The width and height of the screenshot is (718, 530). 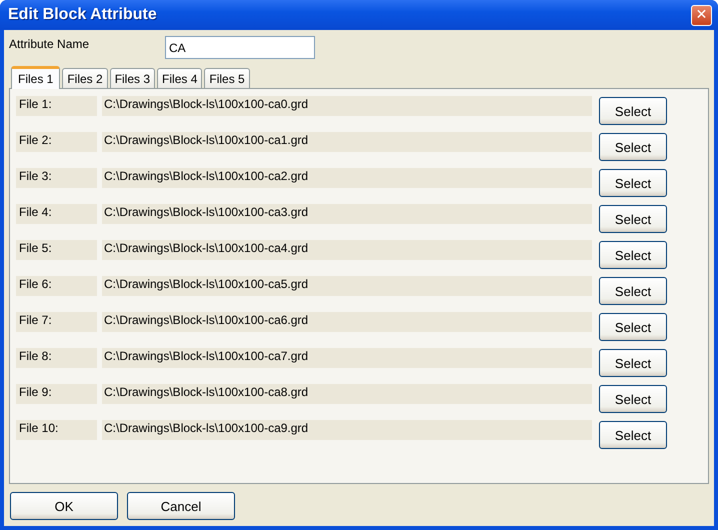 I want to click on file-path: C:\Drawings\Block-ls\100x100-ca0.grd, so click(x=347, y=106).